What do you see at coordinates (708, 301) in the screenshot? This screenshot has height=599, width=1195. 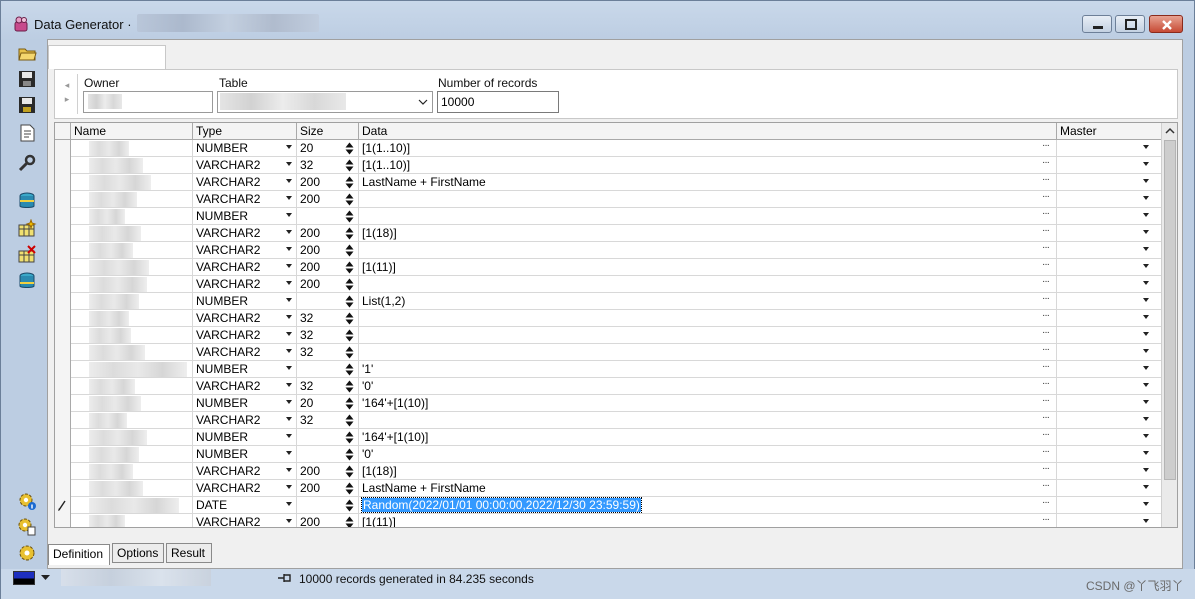 I see `cell-data: List(1,2) ···` at bounding box center [708, 301].